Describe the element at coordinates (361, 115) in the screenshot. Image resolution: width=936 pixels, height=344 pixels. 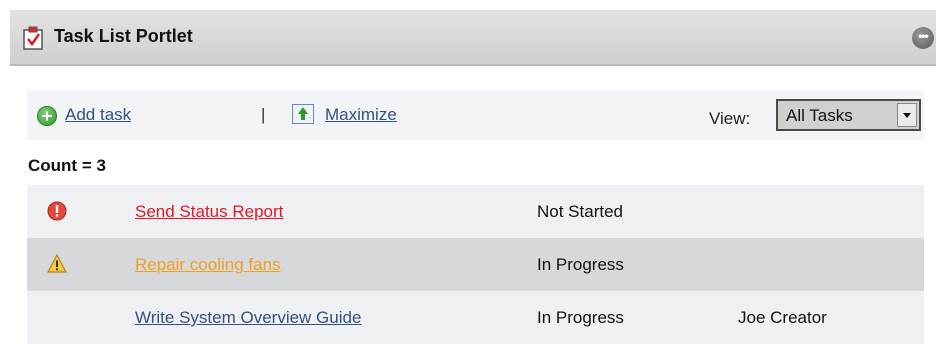
I see `maximize-link: Maximize` at that location.